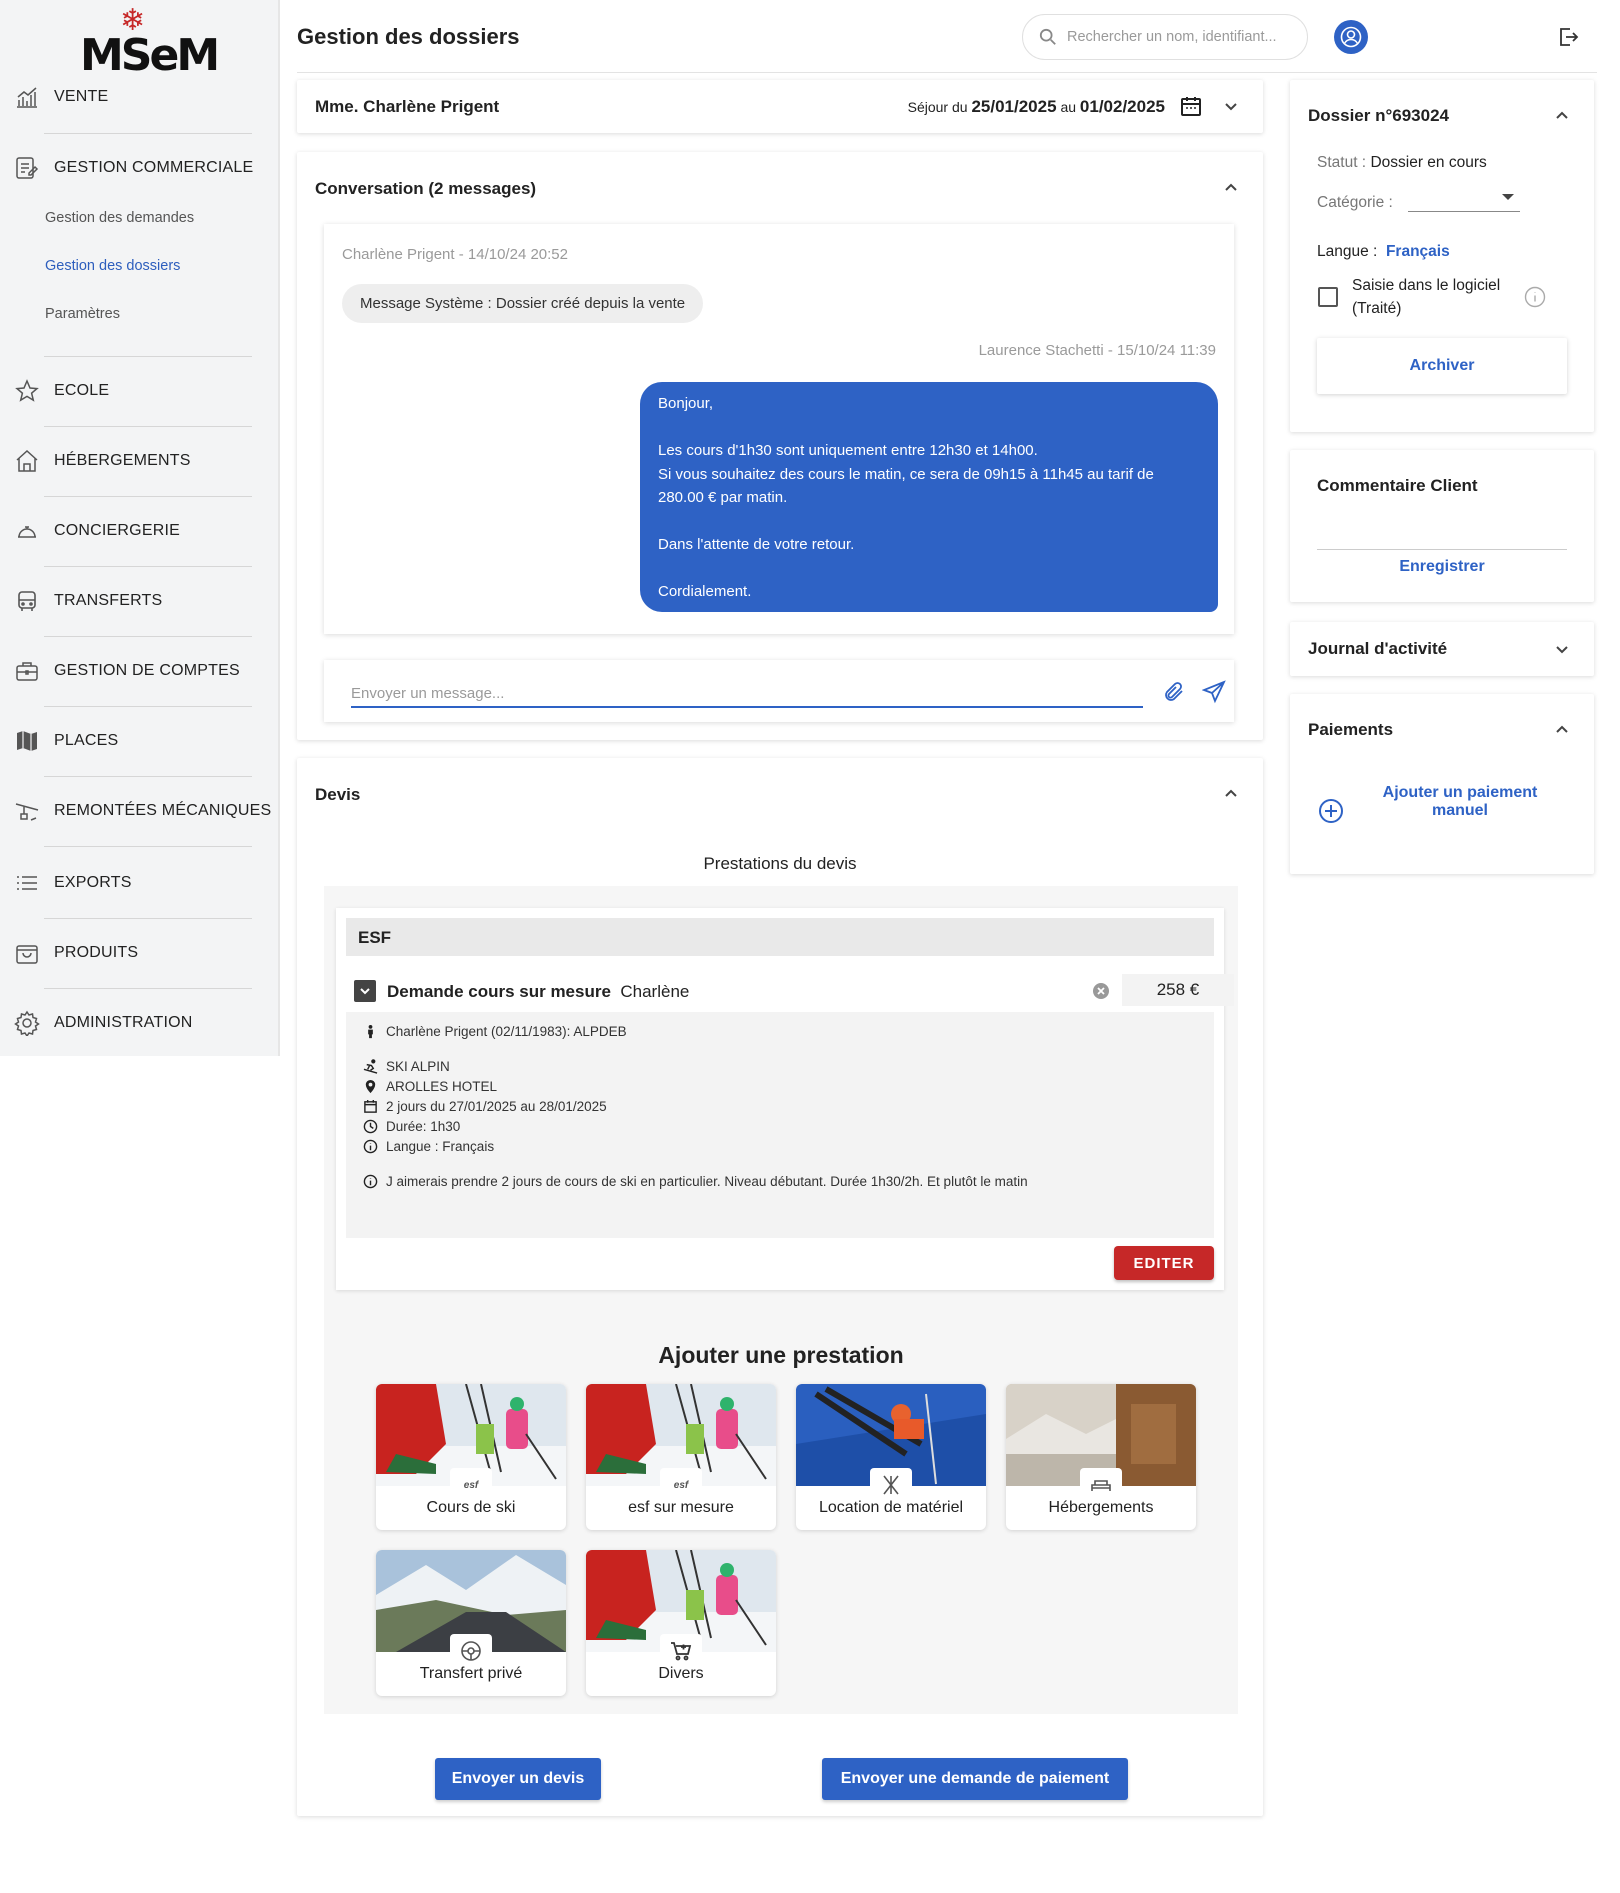 The width and height of the screenshot is (1620, 1893). I want to click on tile-location-materiel: Location de matériel, so click(891, 1457).